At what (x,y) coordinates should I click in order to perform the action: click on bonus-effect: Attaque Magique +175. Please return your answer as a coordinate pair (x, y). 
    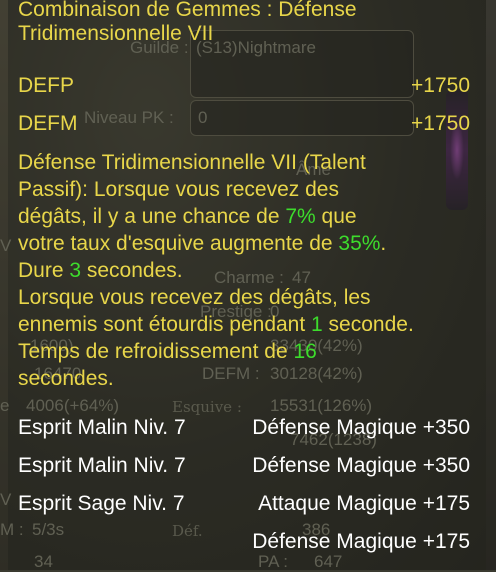
    Looking at the image, I should click on (364, 503).